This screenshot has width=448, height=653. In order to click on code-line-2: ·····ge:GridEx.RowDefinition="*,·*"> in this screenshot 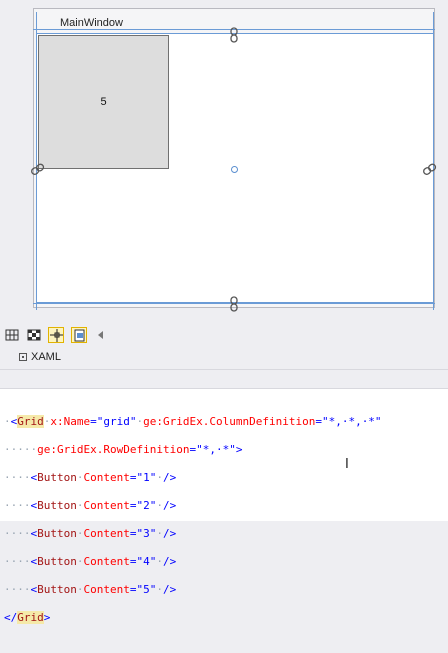, I will do `click(193, 450)`.